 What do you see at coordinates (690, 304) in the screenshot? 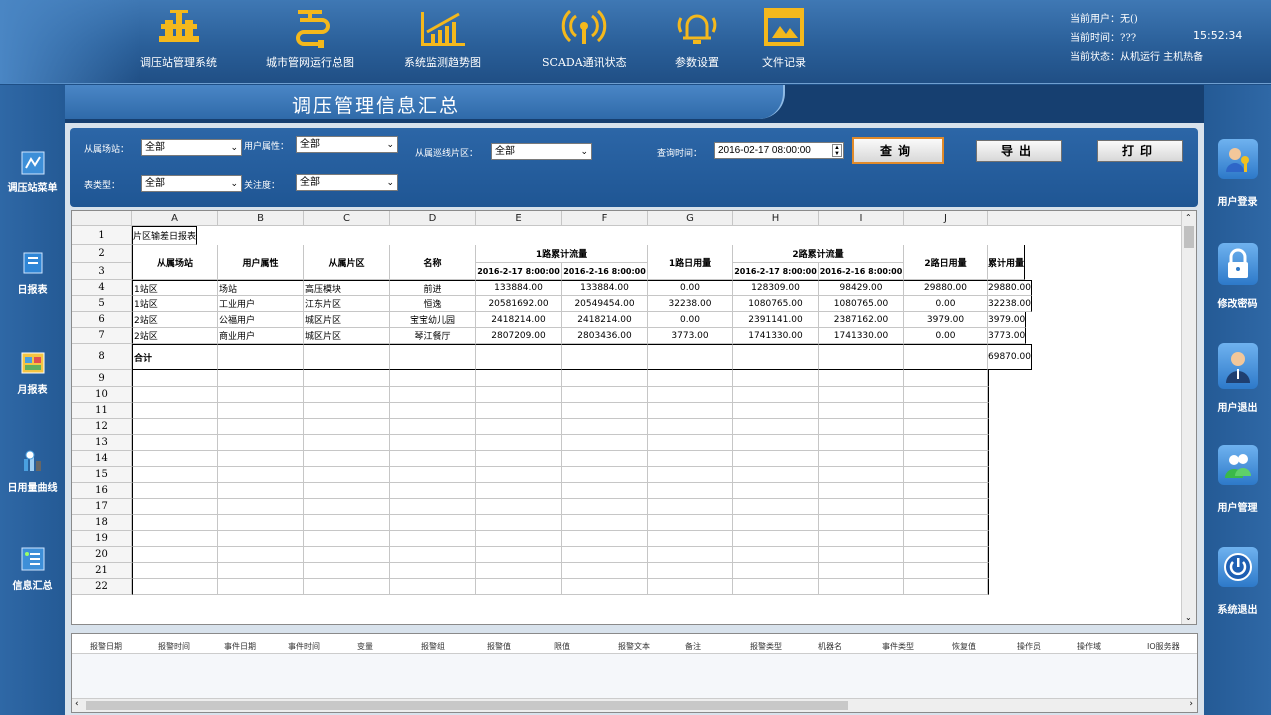
I see `data-cell: 32238.00` at bounding box center [690, 304].